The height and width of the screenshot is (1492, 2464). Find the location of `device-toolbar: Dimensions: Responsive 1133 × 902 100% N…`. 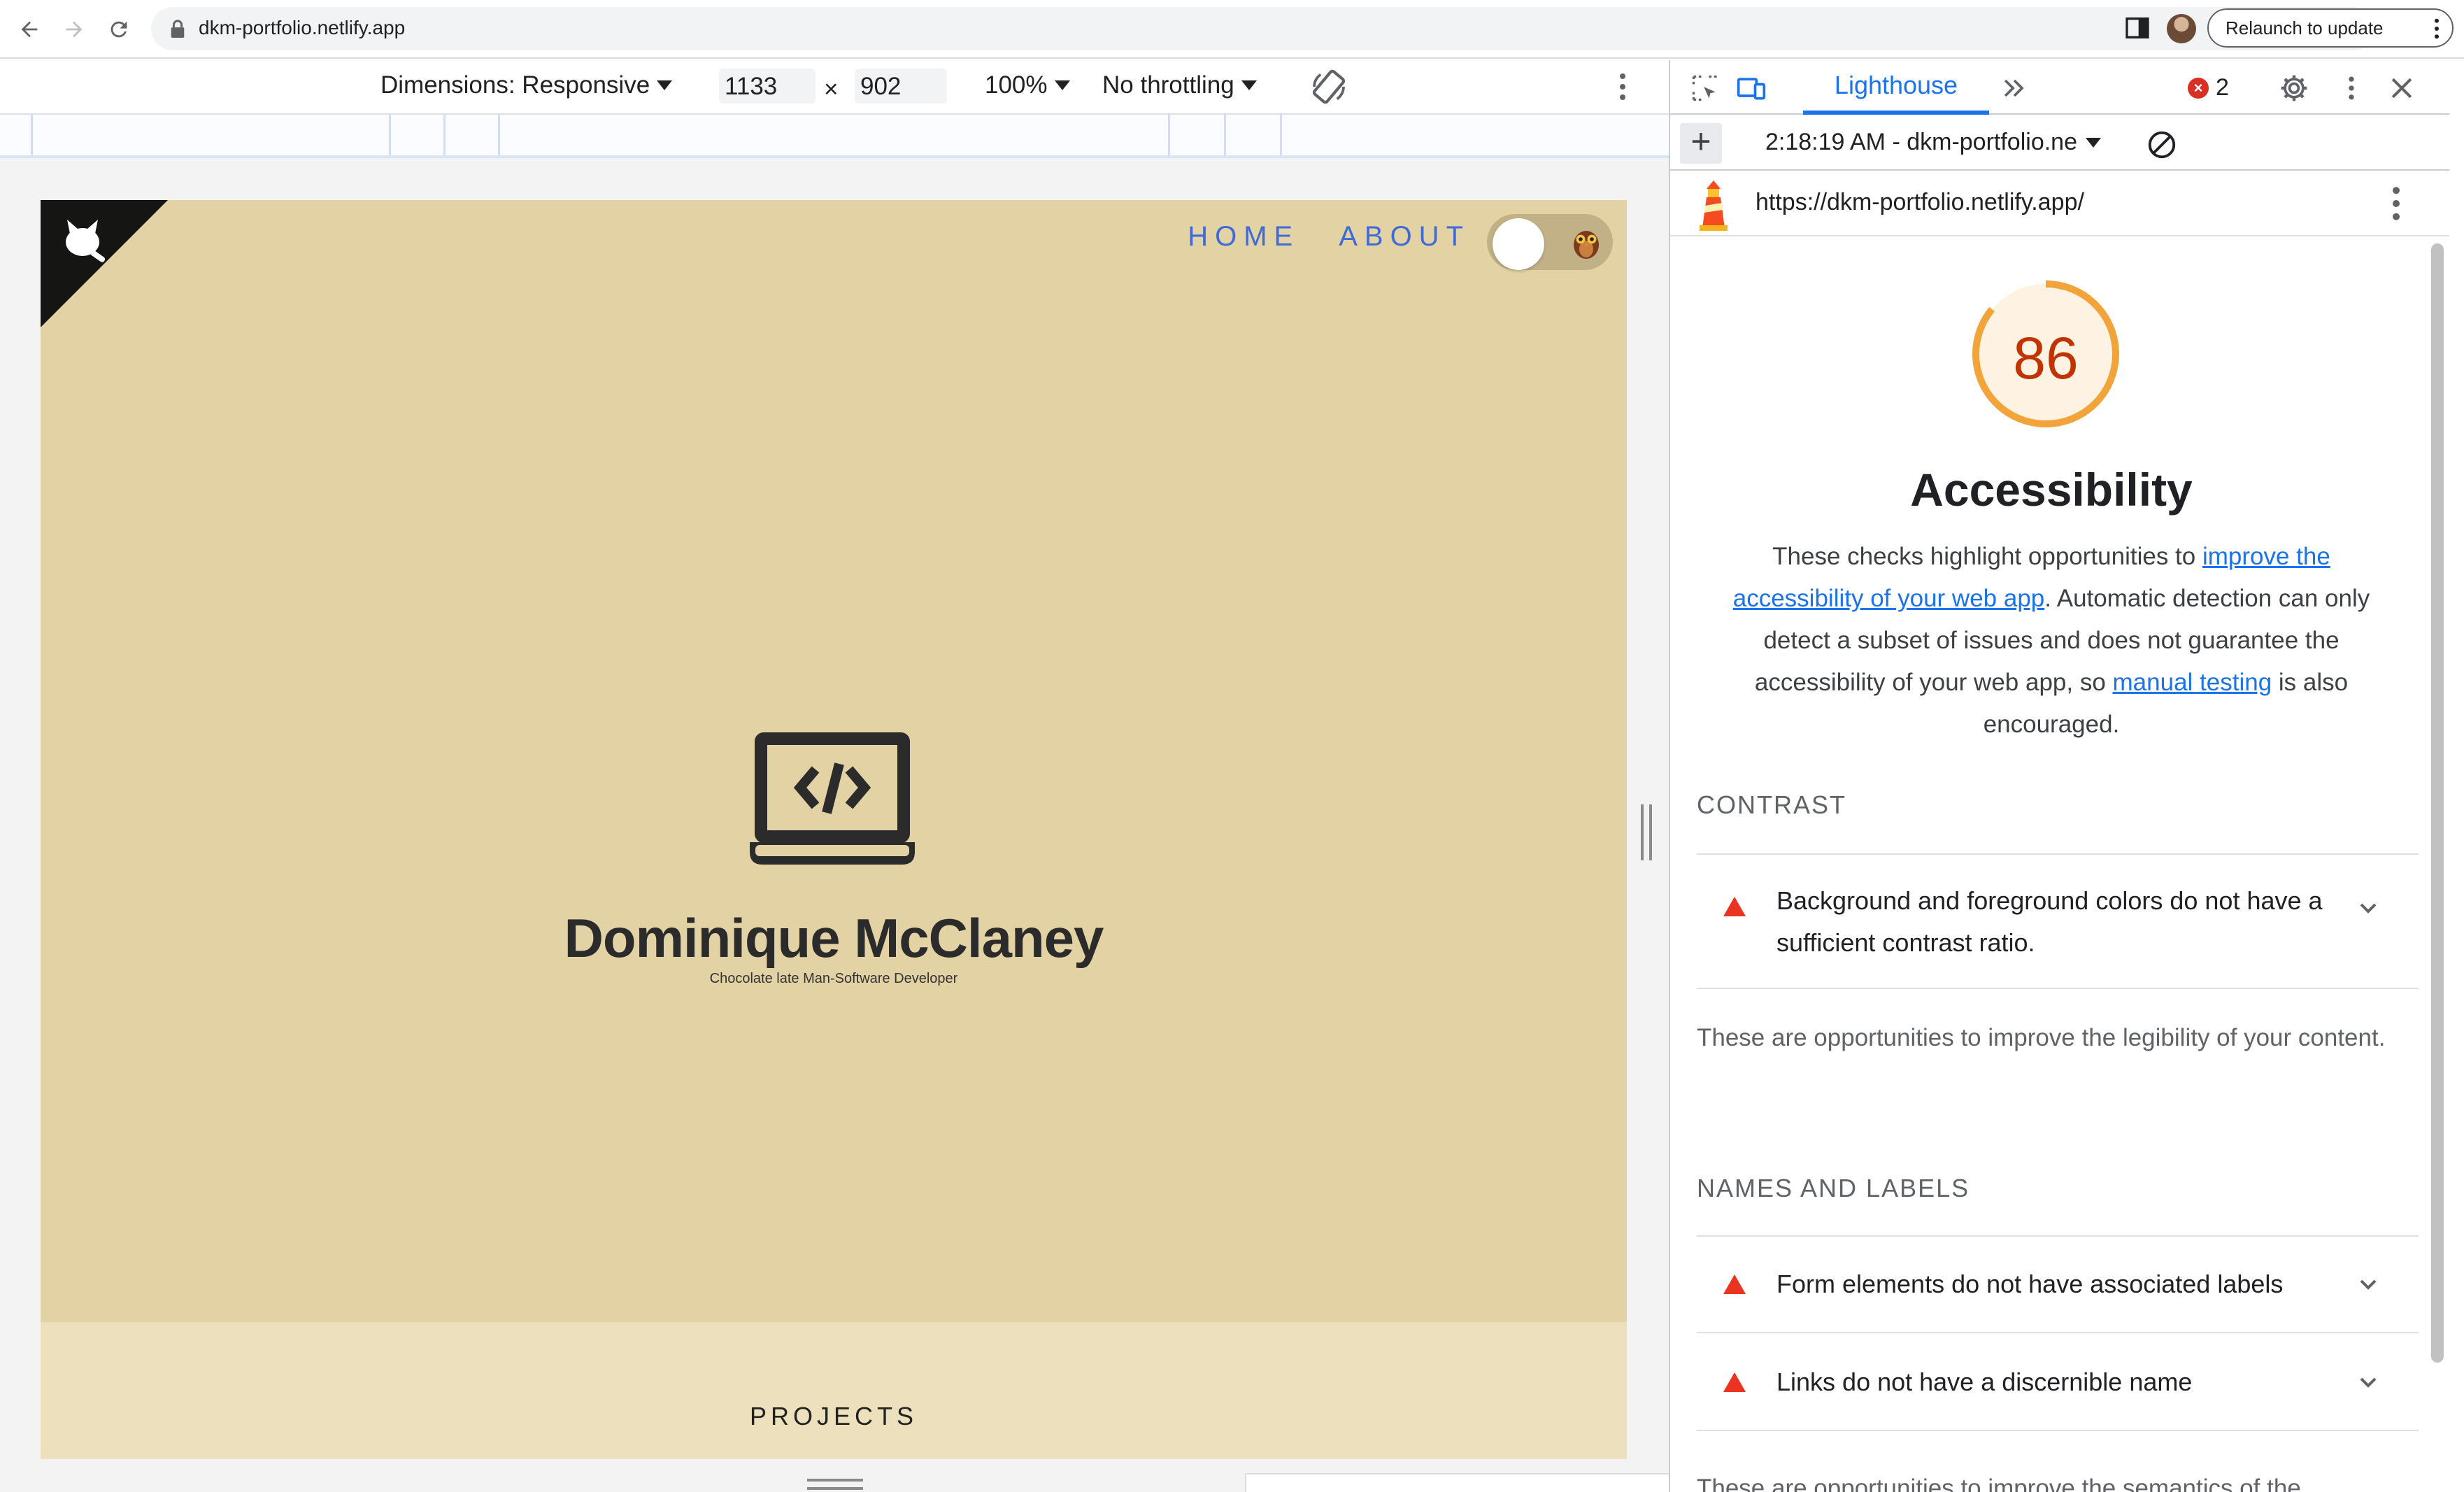

device-toolbar: Dimensions: Responsive 1133 × 902 100% N… is located at coordinates (835, 87).